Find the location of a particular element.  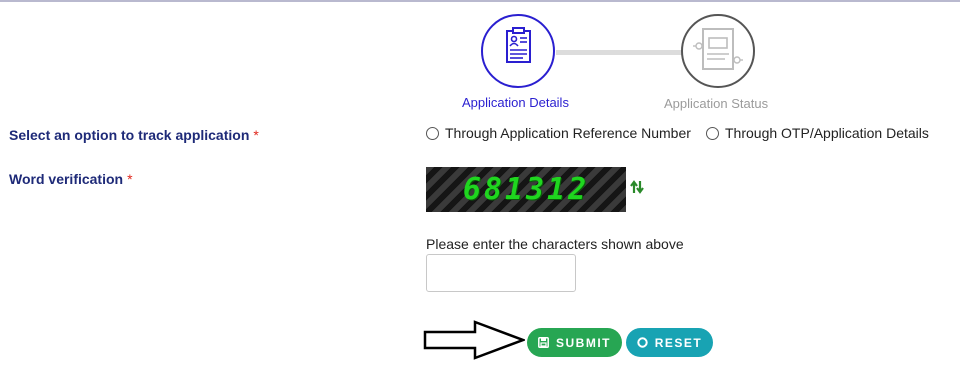

submit-button: SUBMIT is located at coordinates (574, 342).